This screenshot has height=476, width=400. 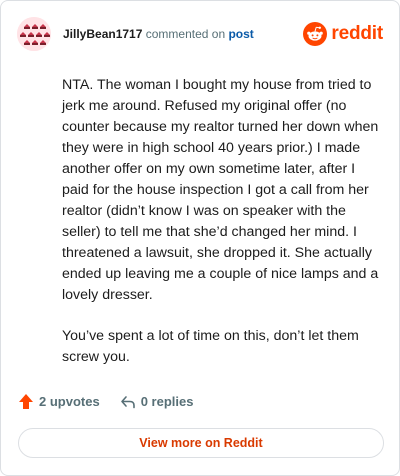 I want to click on reddit-snoo-icon, so click(x=315, y=34).